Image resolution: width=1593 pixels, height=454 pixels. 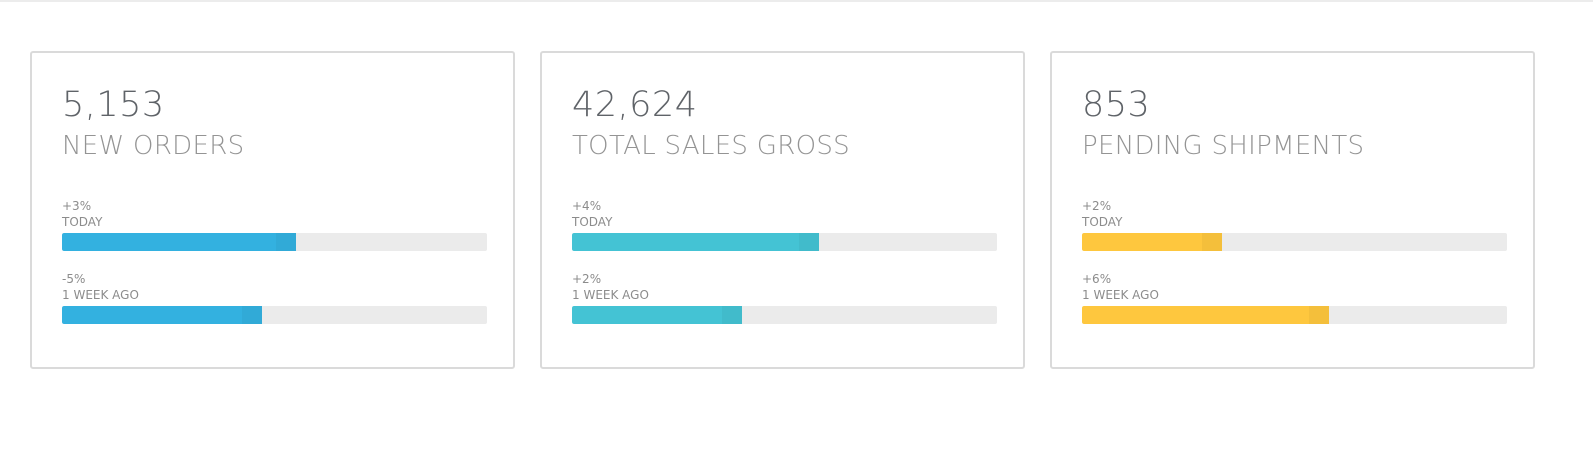 I want to click on metric-change: +3%, so click(x=77, y=206).